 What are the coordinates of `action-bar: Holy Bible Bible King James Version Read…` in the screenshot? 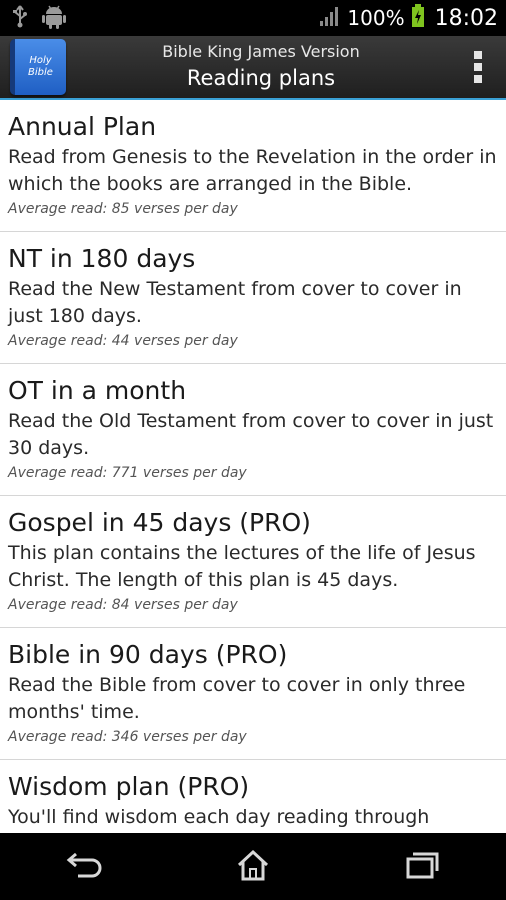 It's located at (253, 68).